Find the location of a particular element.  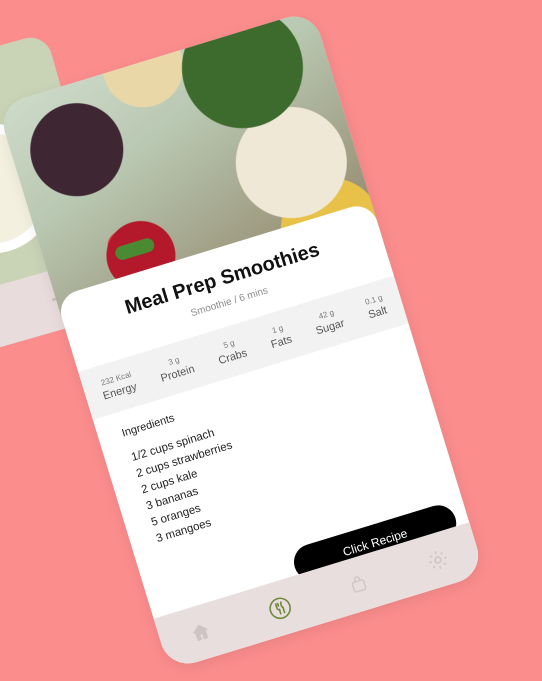

fork-knife-icon is located at coordinates (280, 608).